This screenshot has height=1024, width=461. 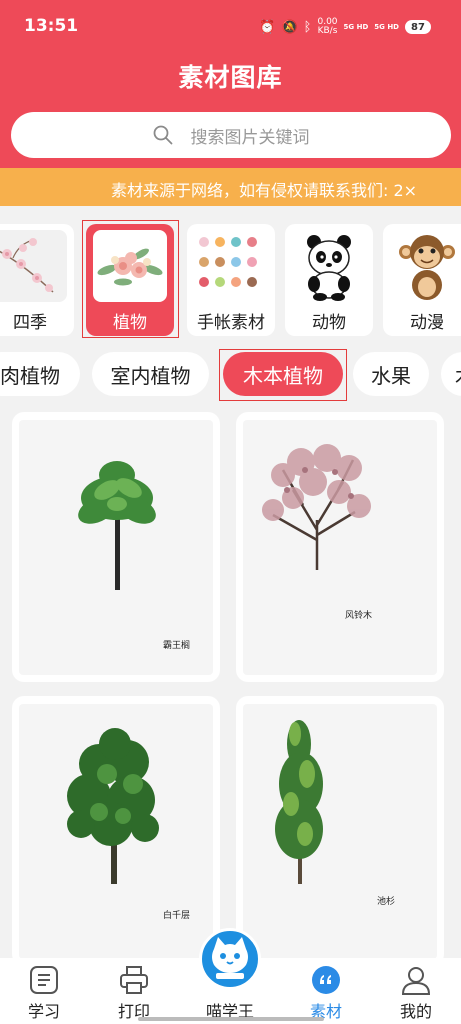 I want to click on blossom-tree-image: 风铃木, so click(x=340, y=547).